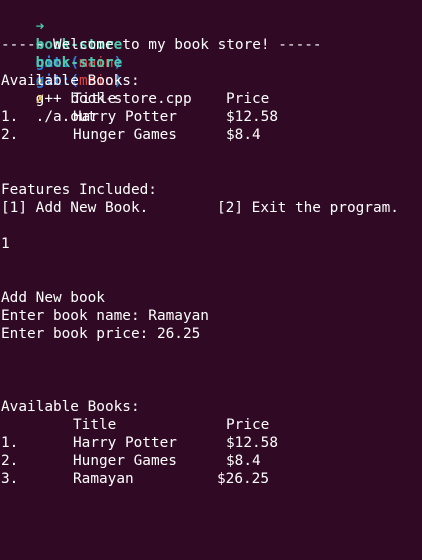 This screenshot has width=422, height=560. What do you see at coordinates (75, 208) in the screenshot?
I see `option-add-book: [1] Add New Book.` at bounding box center [75, 208].